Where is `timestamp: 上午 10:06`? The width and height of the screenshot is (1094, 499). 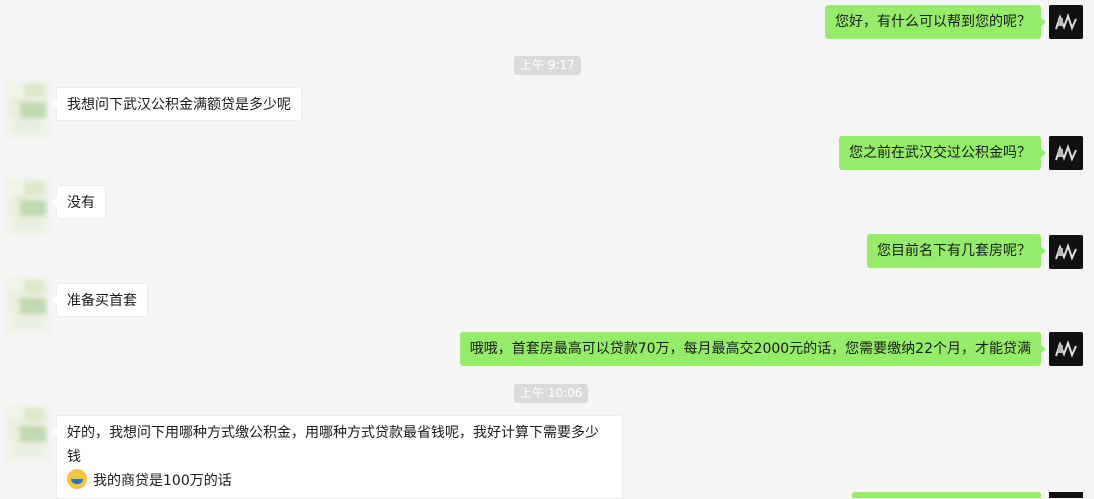 timestamp: 上午 10:06 is located at coordinates (551, 393).